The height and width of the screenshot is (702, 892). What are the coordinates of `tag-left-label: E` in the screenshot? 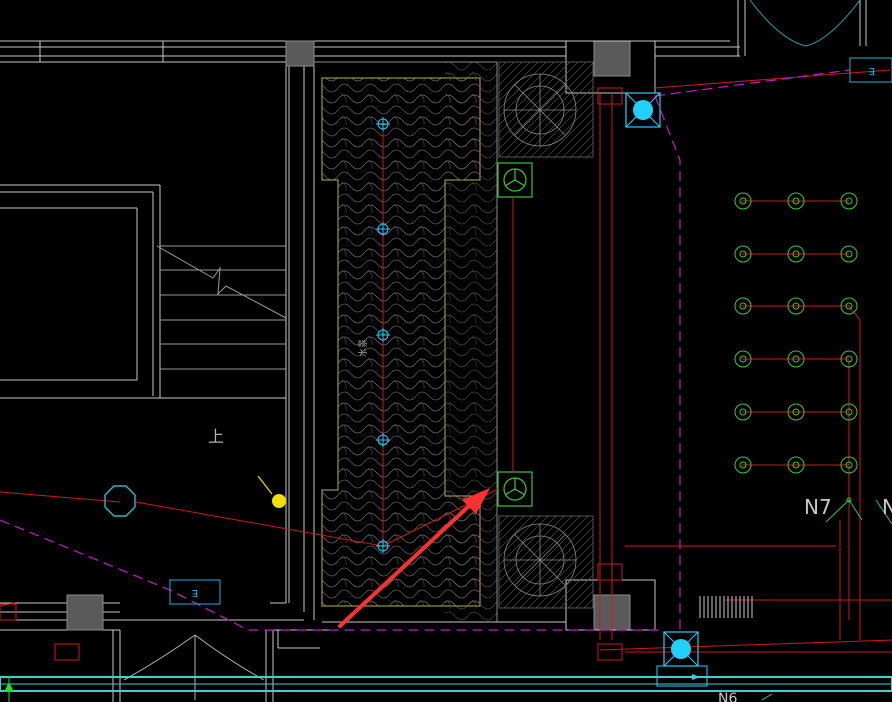 It's located at (195, 592).